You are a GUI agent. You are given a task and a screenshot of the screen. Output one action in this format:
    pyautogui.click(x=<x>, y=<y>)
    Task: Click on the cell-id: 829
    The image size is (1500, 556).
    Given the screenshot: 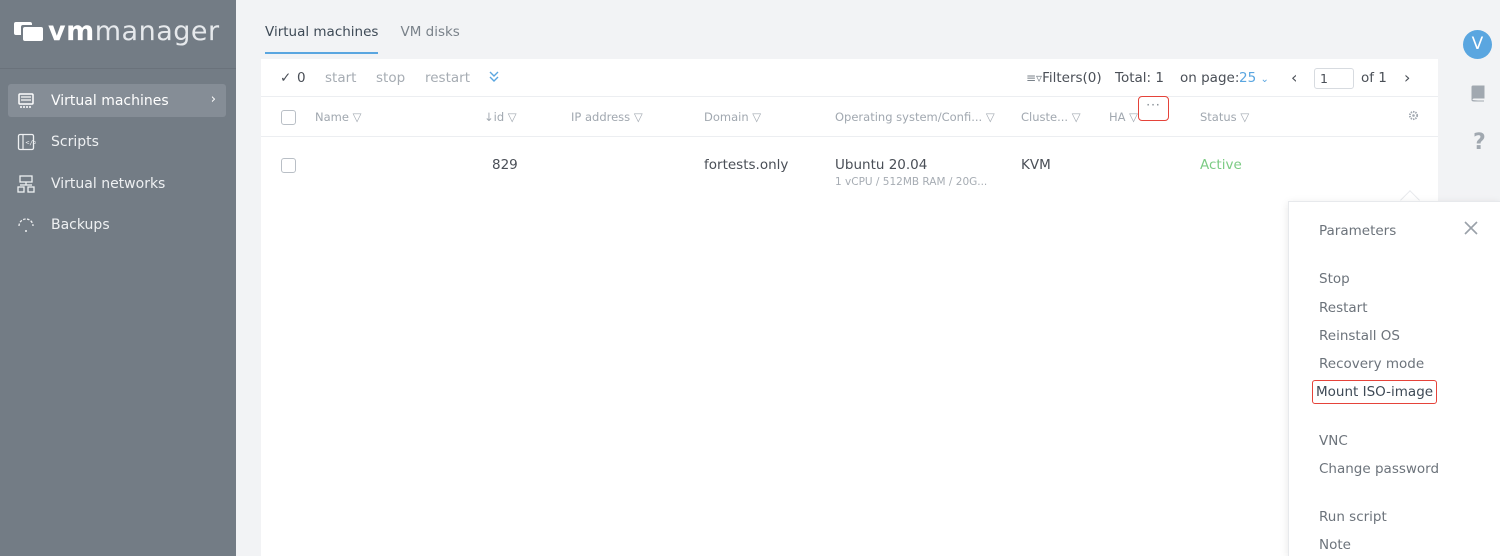 What is the action you would take?
    pyautogui.click(x=505, y=165)
    